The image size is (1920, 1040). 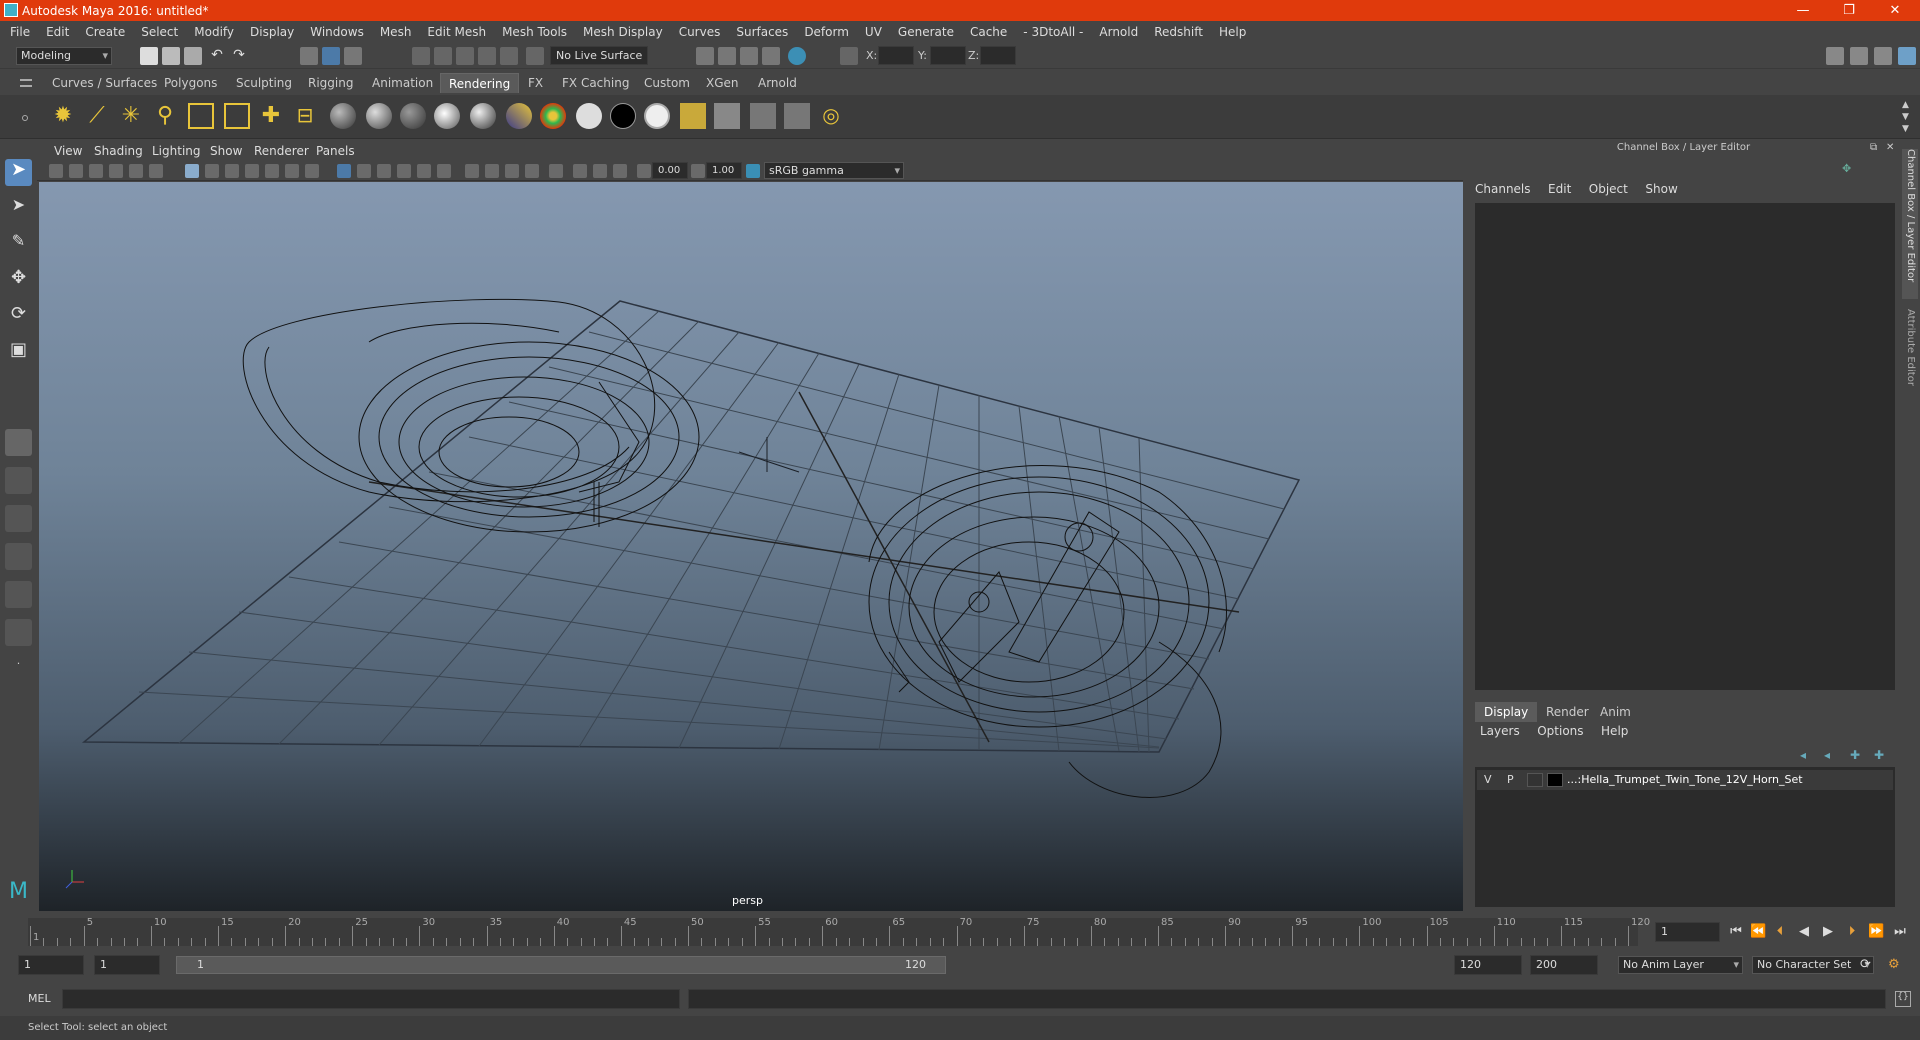 I want to click on graph-view-icon, so click(x=18, y=594).